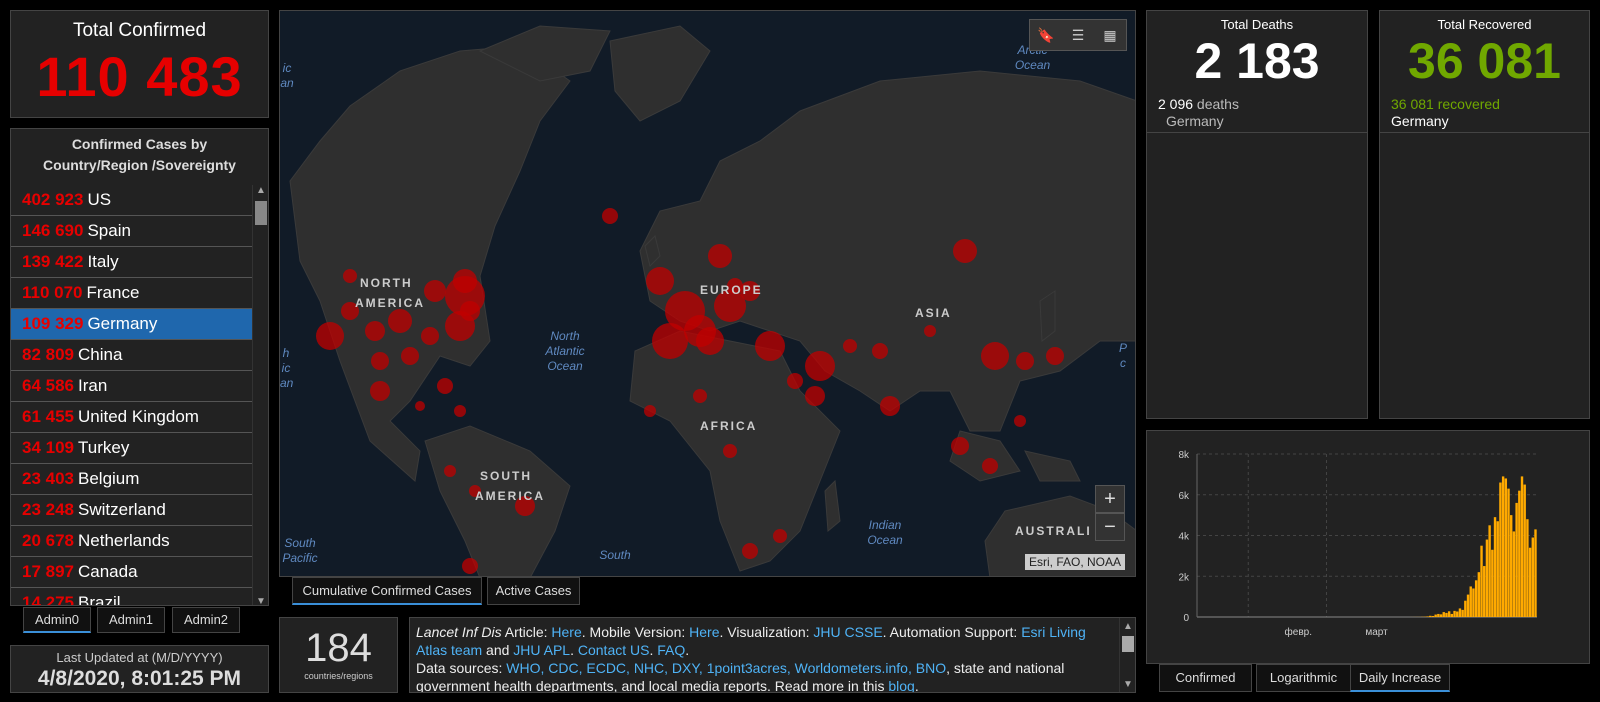 The height and width of the screenshot is (702, 1600). What do you see at coordinates (671, 650) in the screenshot?
I see `faq-link: FAQ` at bounding box center [671, 650].